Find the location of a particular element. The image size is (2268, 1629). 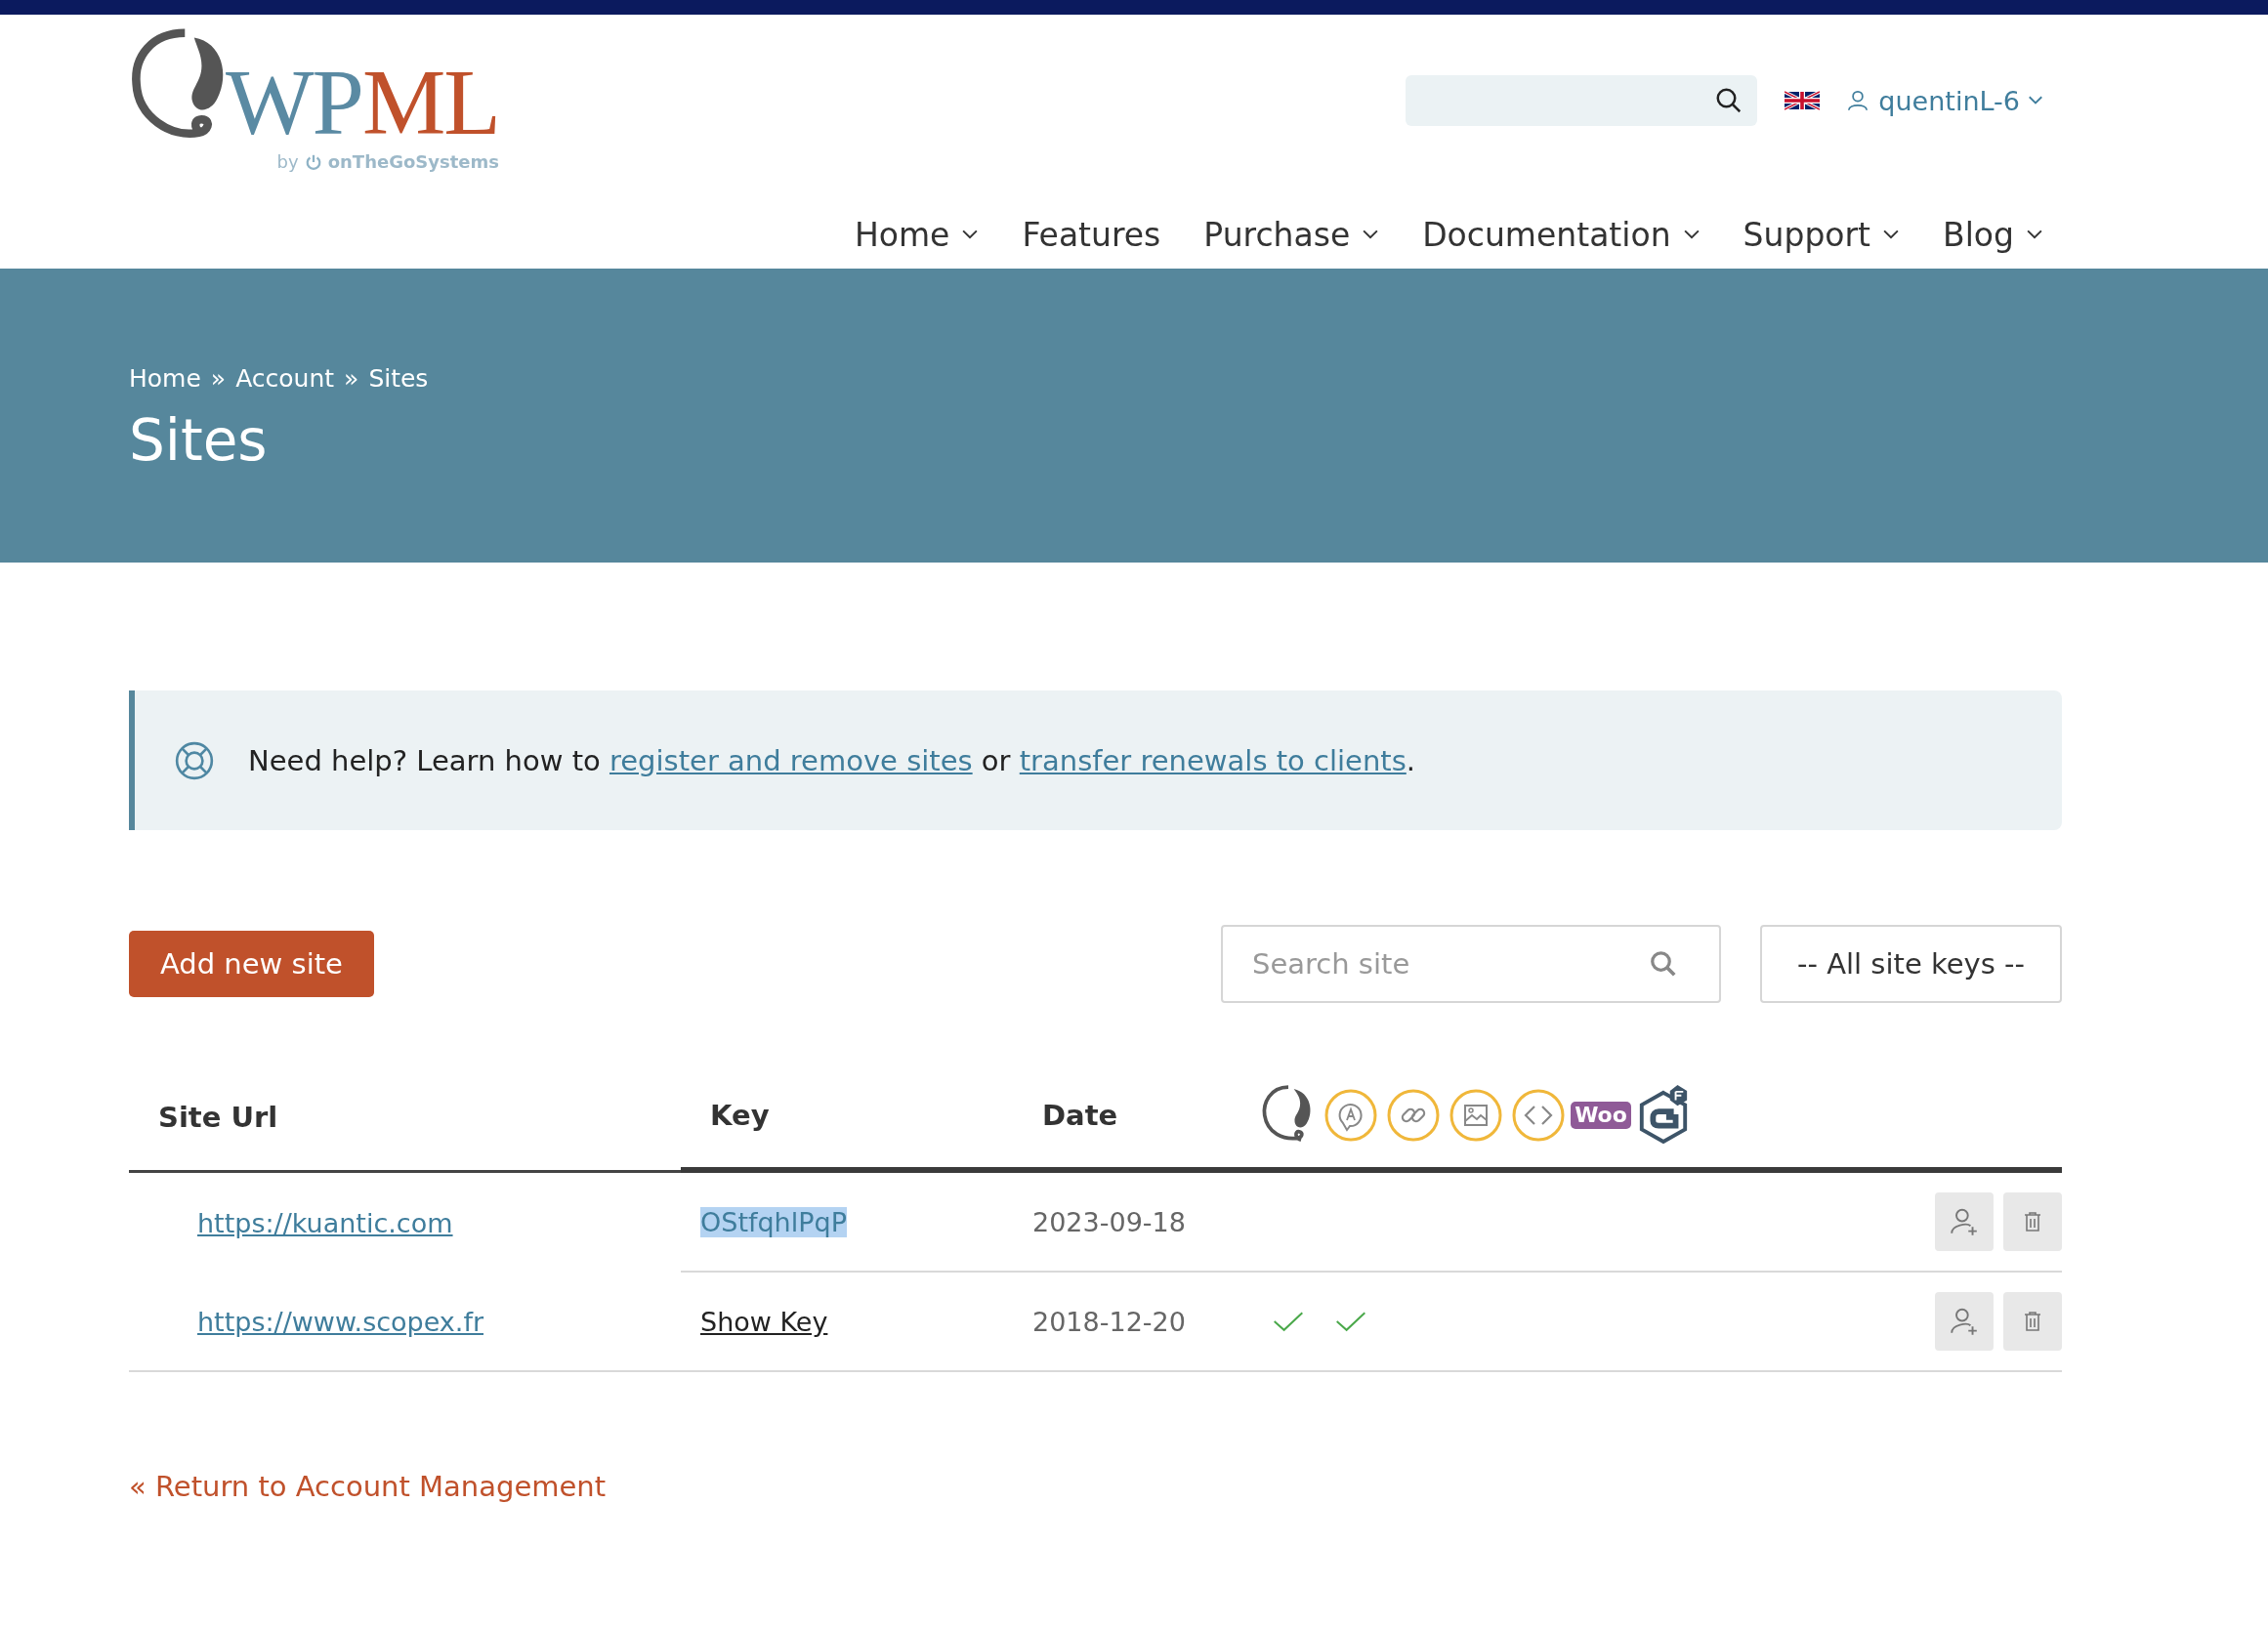

help-link: register and remove sites is located at coordinates (791, 760).